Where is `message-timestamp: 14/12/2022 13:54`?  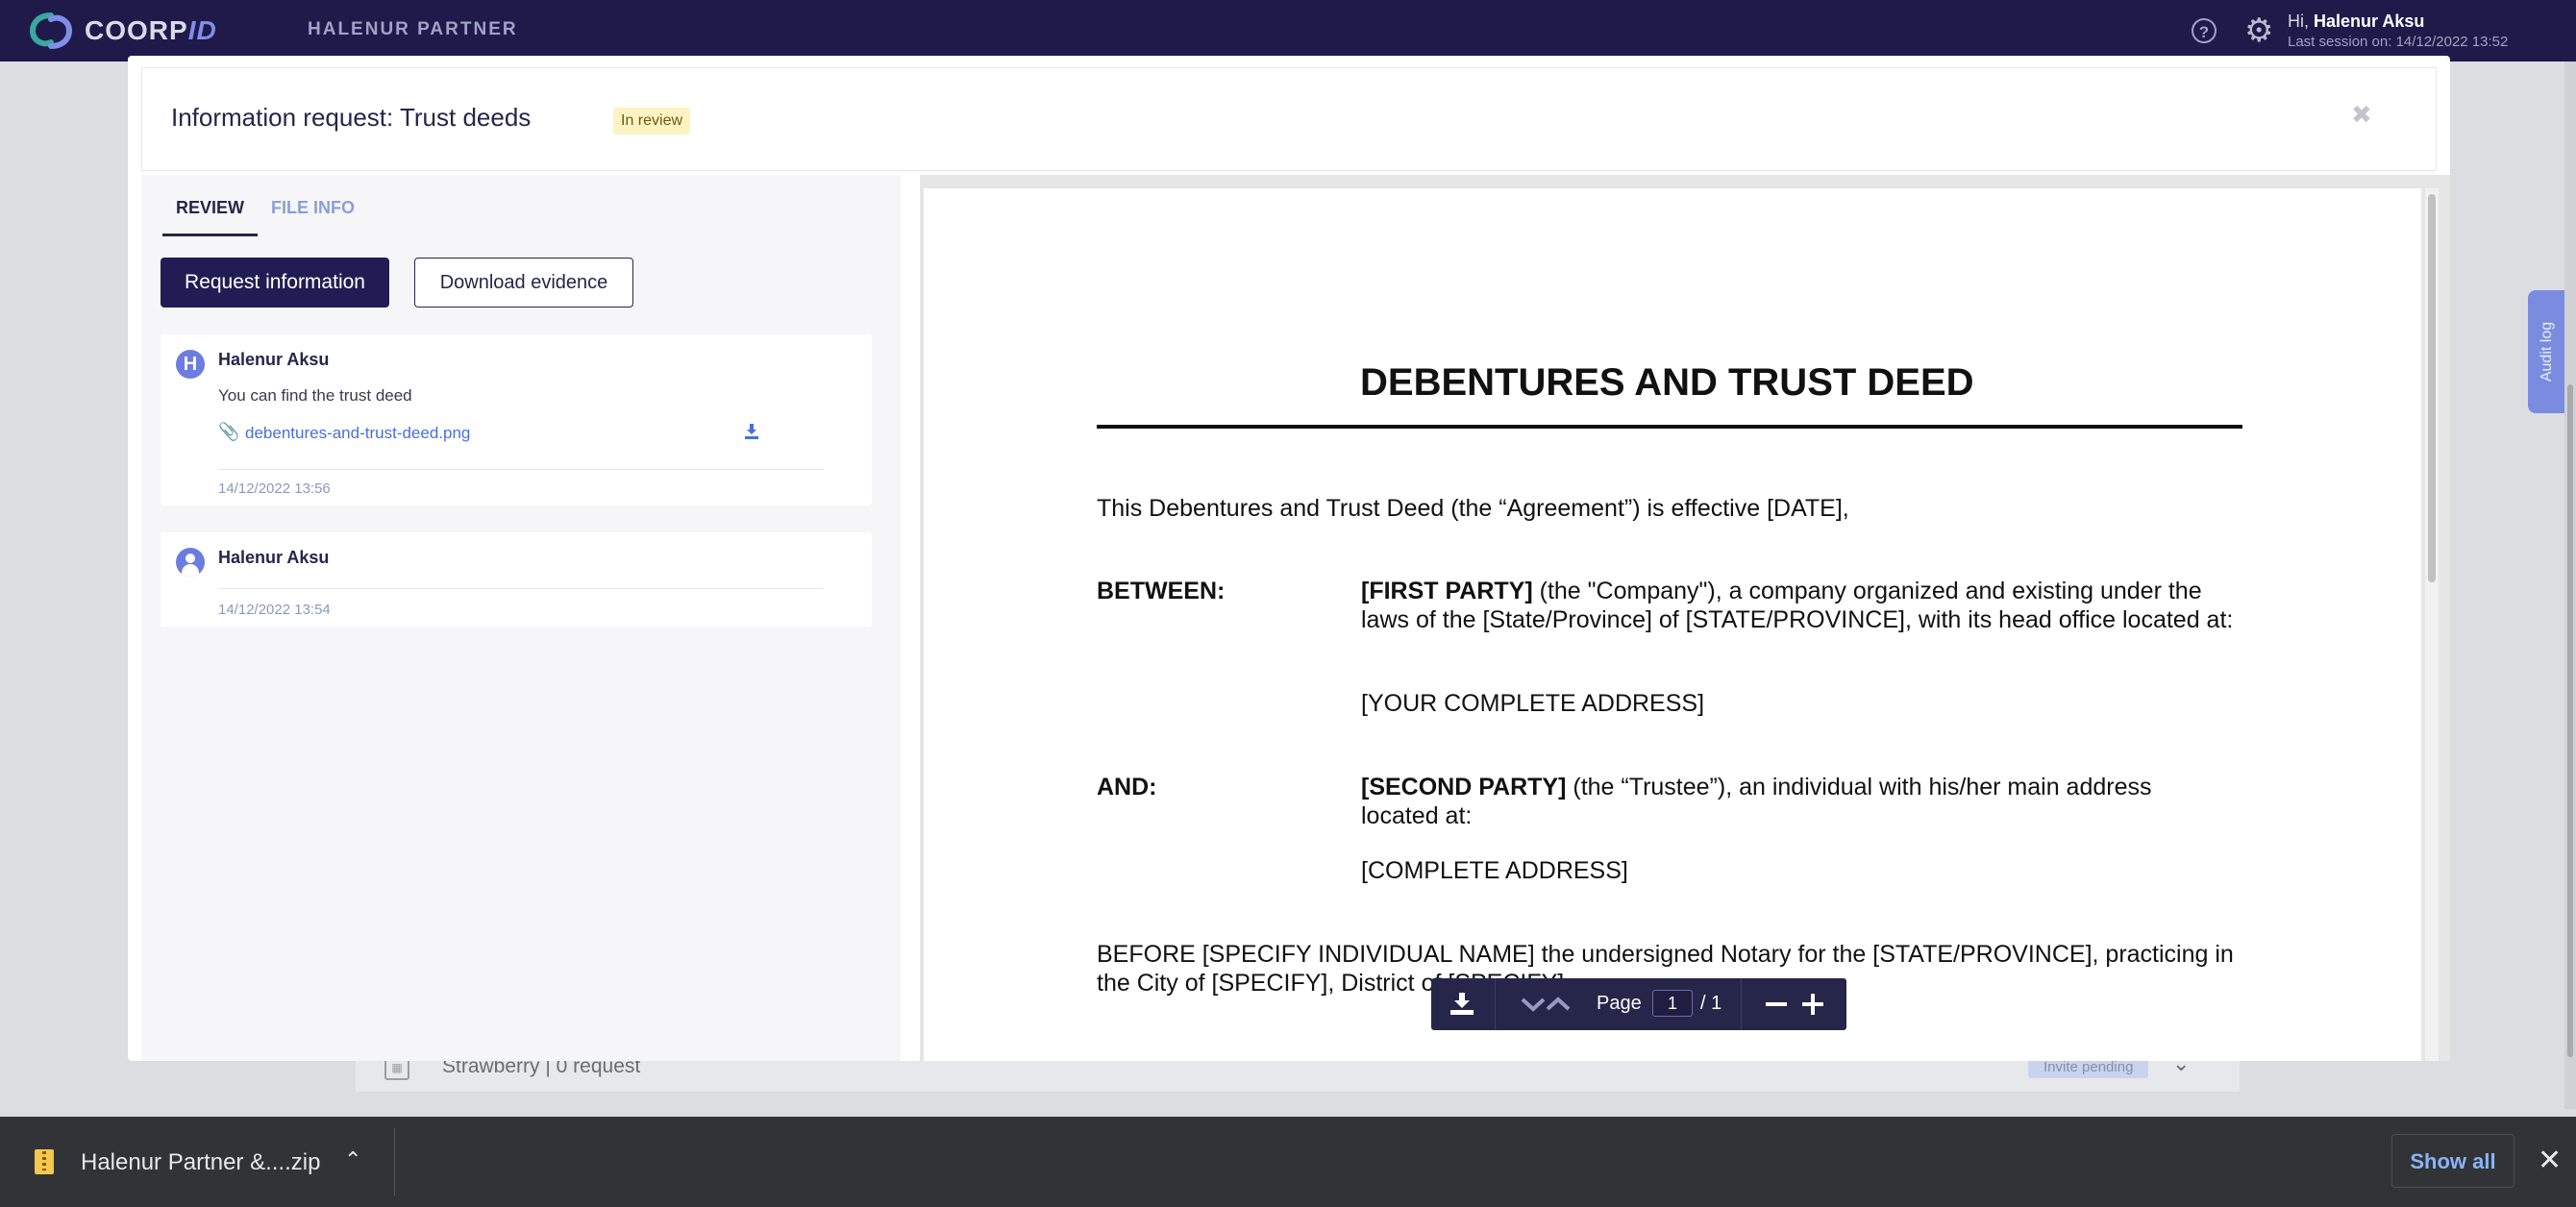 message-timestamp: 14/12/2022 13:54 is located at coordinates (275, 610).